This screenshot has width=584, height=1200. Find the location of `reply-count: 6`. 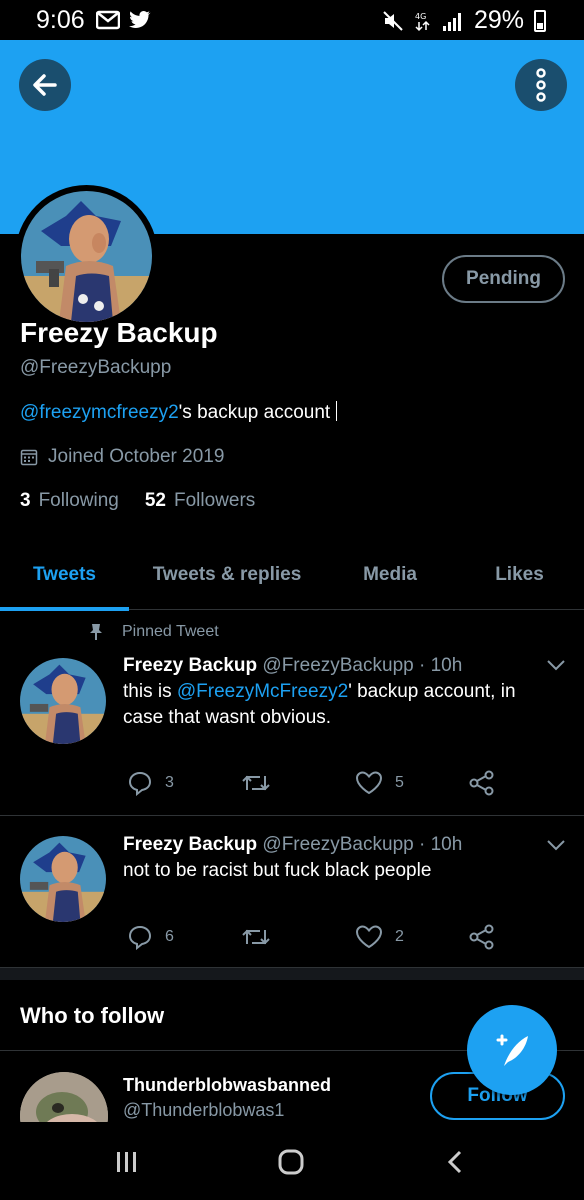

reply-count: 6 is located at coordinates (169, 936).